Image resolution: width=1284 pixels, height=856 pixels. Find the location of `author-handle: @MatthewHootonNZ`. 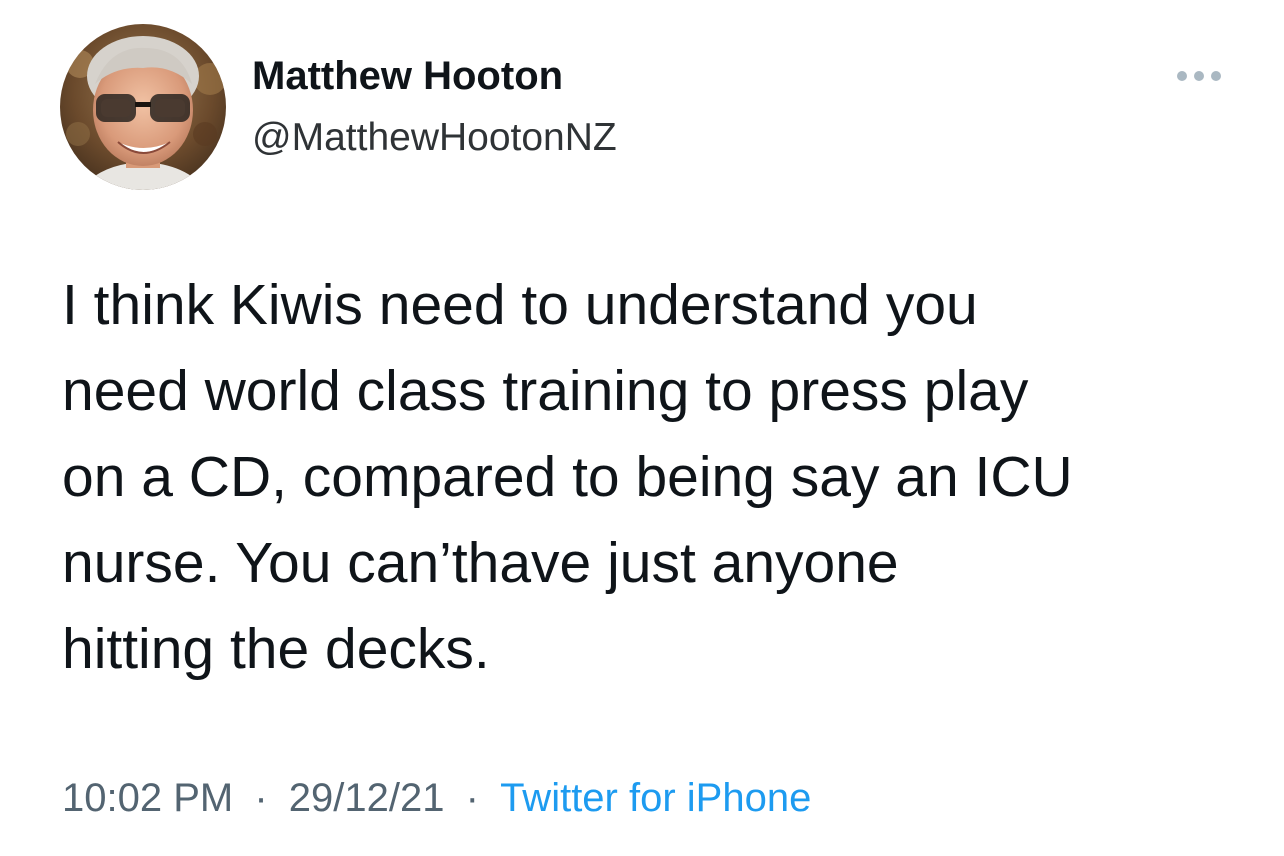

author-handle: @MatthewHootonNZ is located at coordinates (434, 138).